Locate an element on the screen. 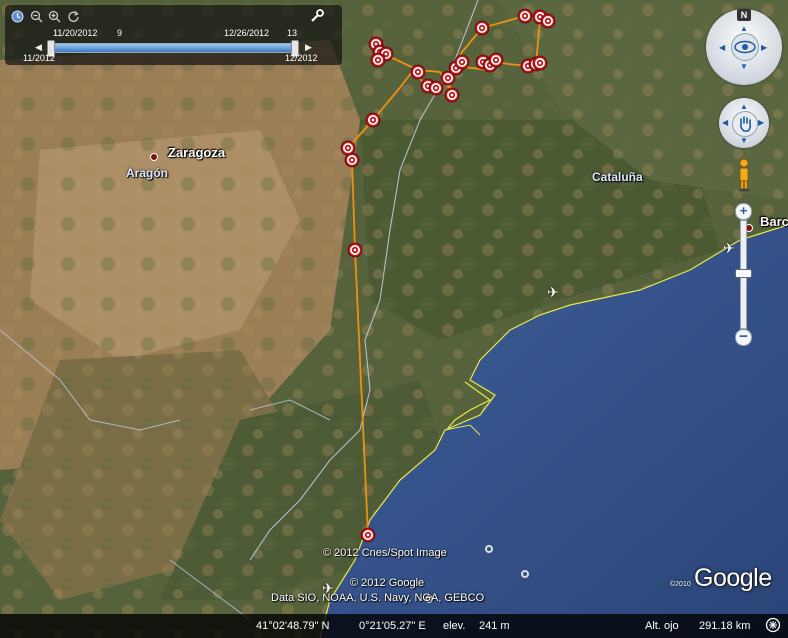  elevation-label: elev. is located at coordinates (454, 626).